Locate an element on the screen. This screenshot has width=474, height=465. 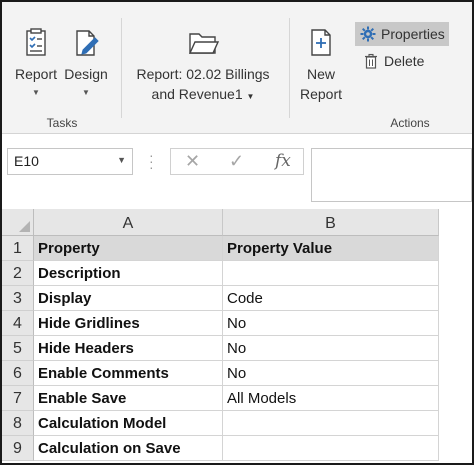
cell-property-value: Property Value is located at coordinates (331, 248).